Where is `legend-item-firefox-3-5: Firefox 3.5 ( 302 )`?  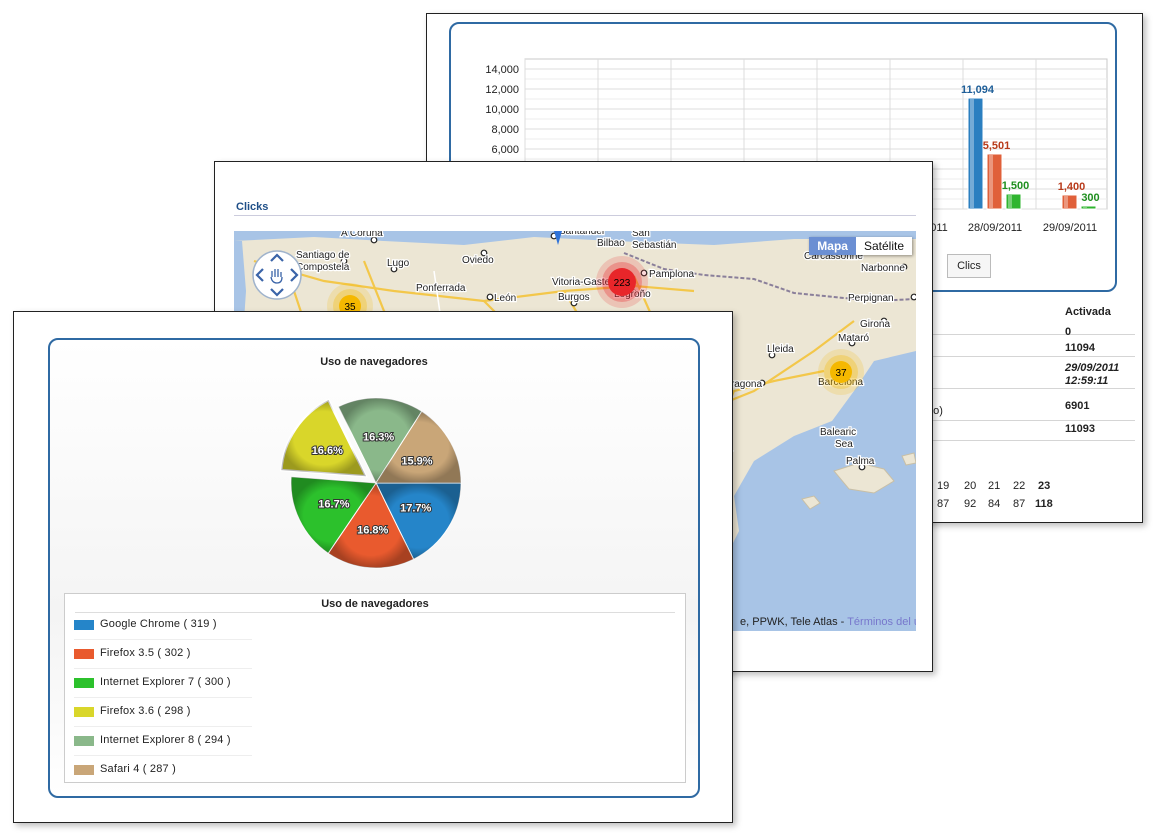 legend-item-firefox-3-5: Firefox 3.5 ( 302 ) is located at coordinates (163, 654).